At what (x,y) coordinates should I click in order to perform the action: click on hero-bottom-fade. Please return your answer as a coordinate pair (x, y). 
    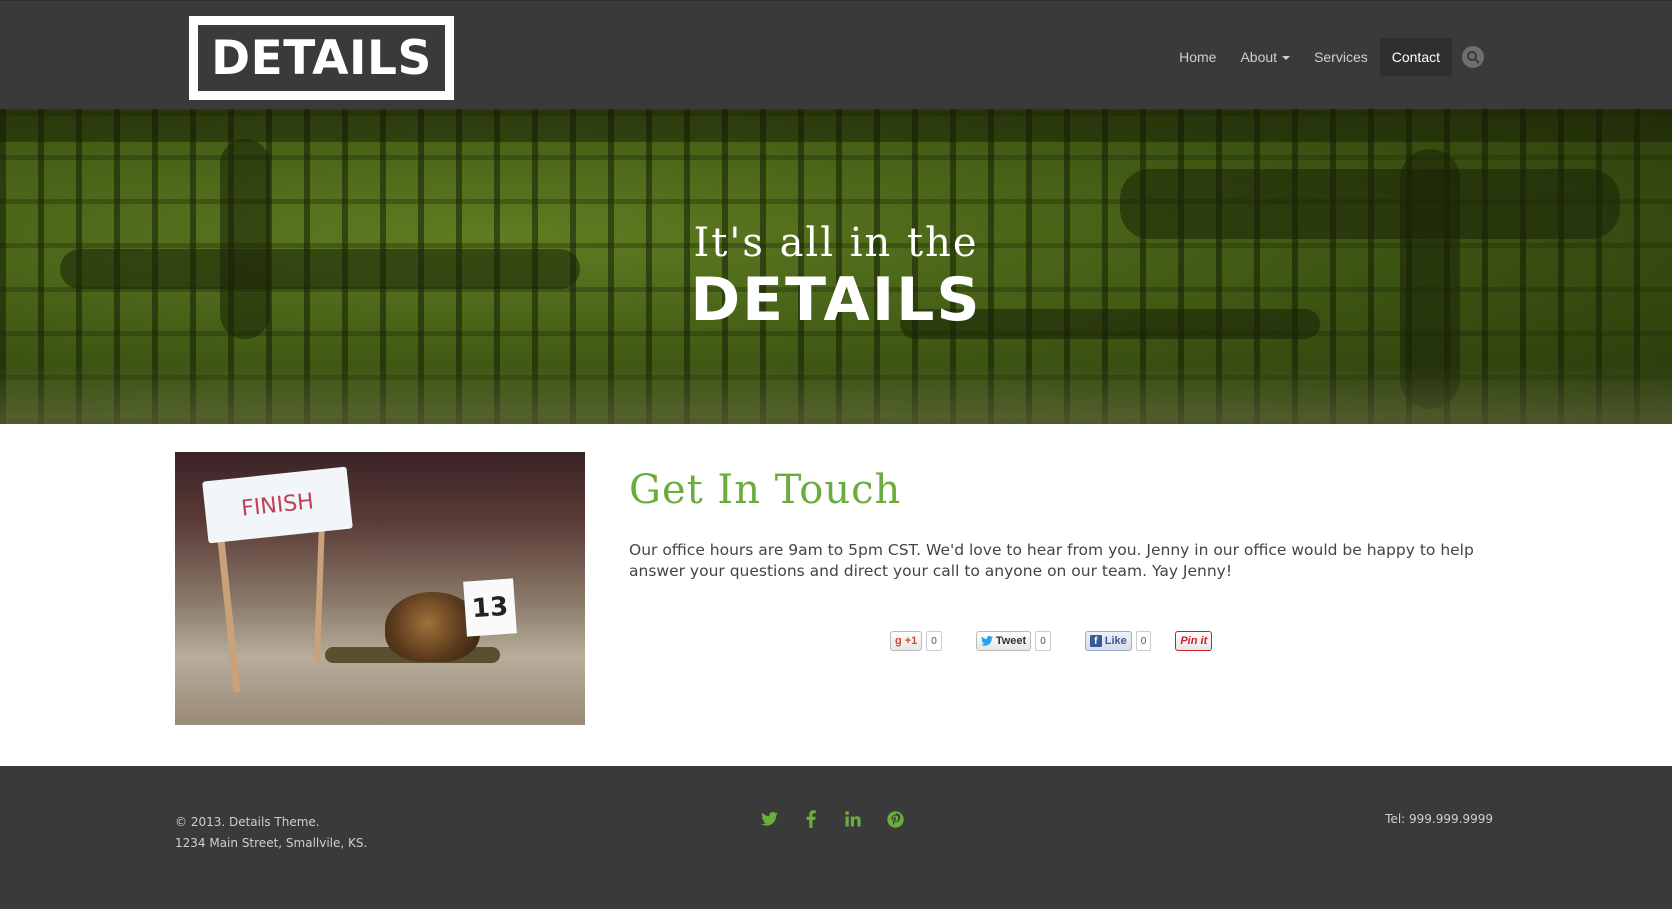
    Looking at the image, I should click on (836, 394).